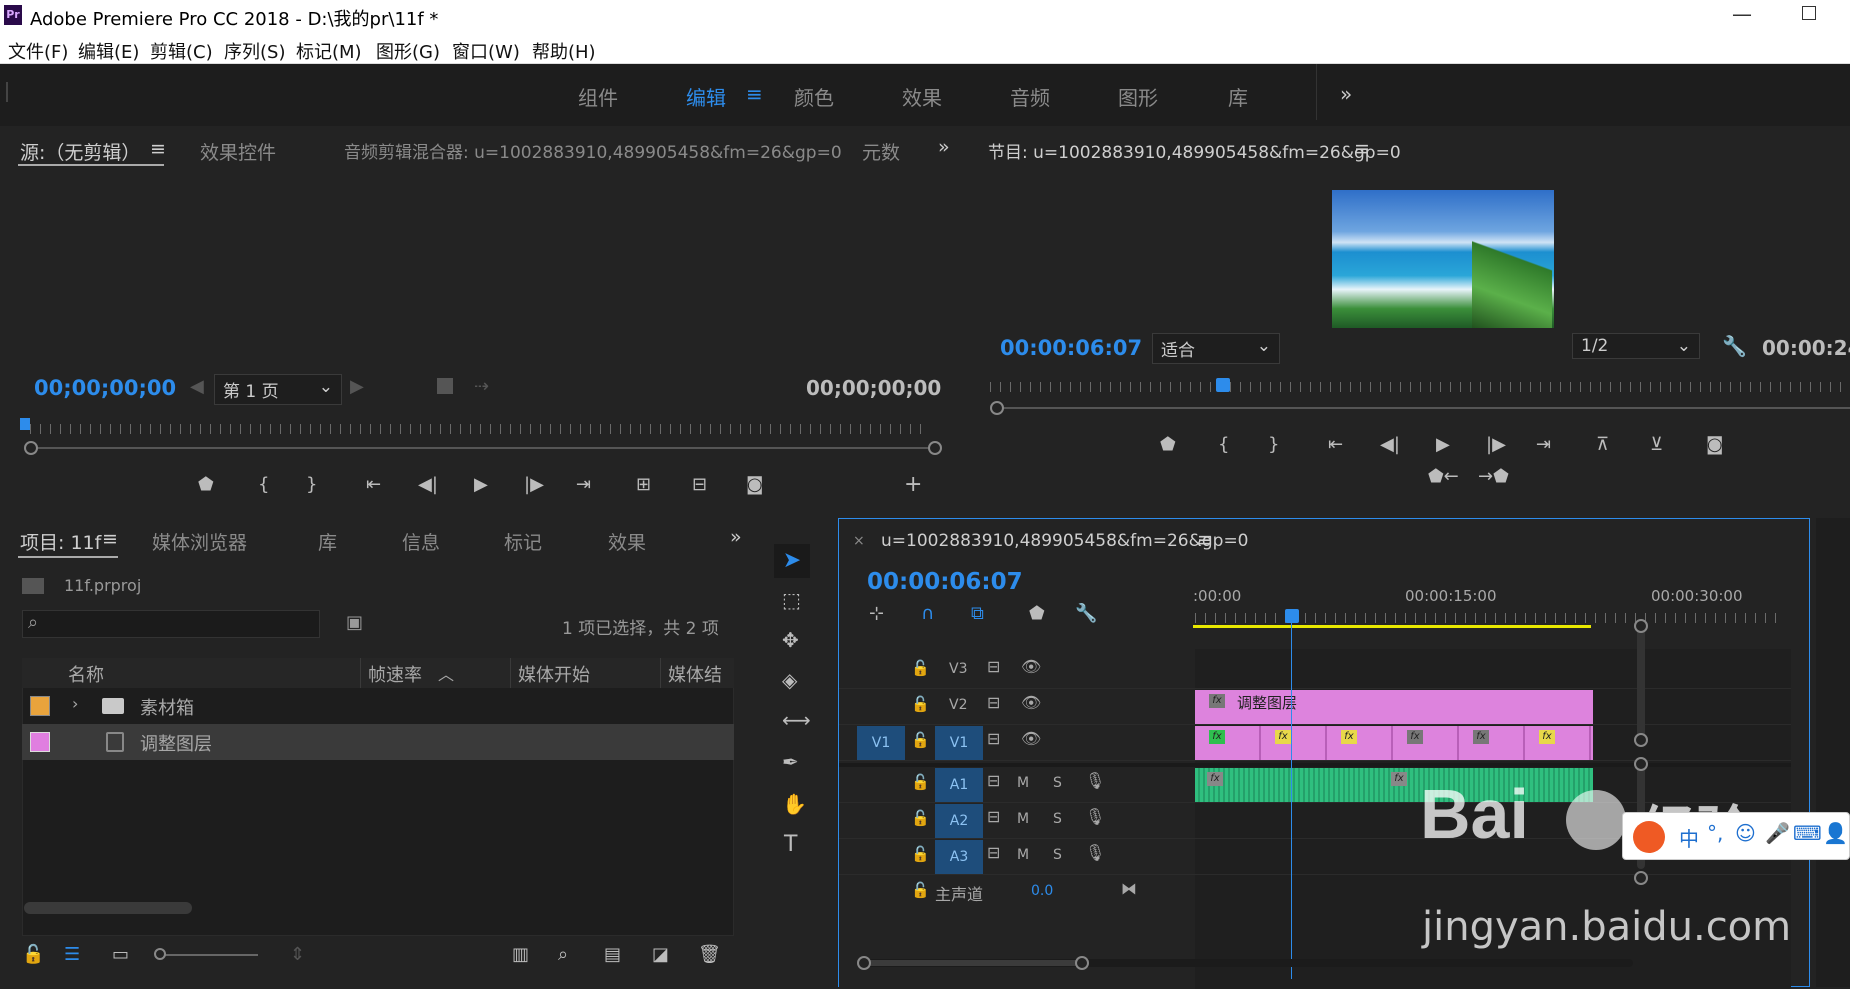 The width and height of the screenshot is (1850, 989). I want to click on tab-source: 源:（无剪辑）, so click(80, 151).